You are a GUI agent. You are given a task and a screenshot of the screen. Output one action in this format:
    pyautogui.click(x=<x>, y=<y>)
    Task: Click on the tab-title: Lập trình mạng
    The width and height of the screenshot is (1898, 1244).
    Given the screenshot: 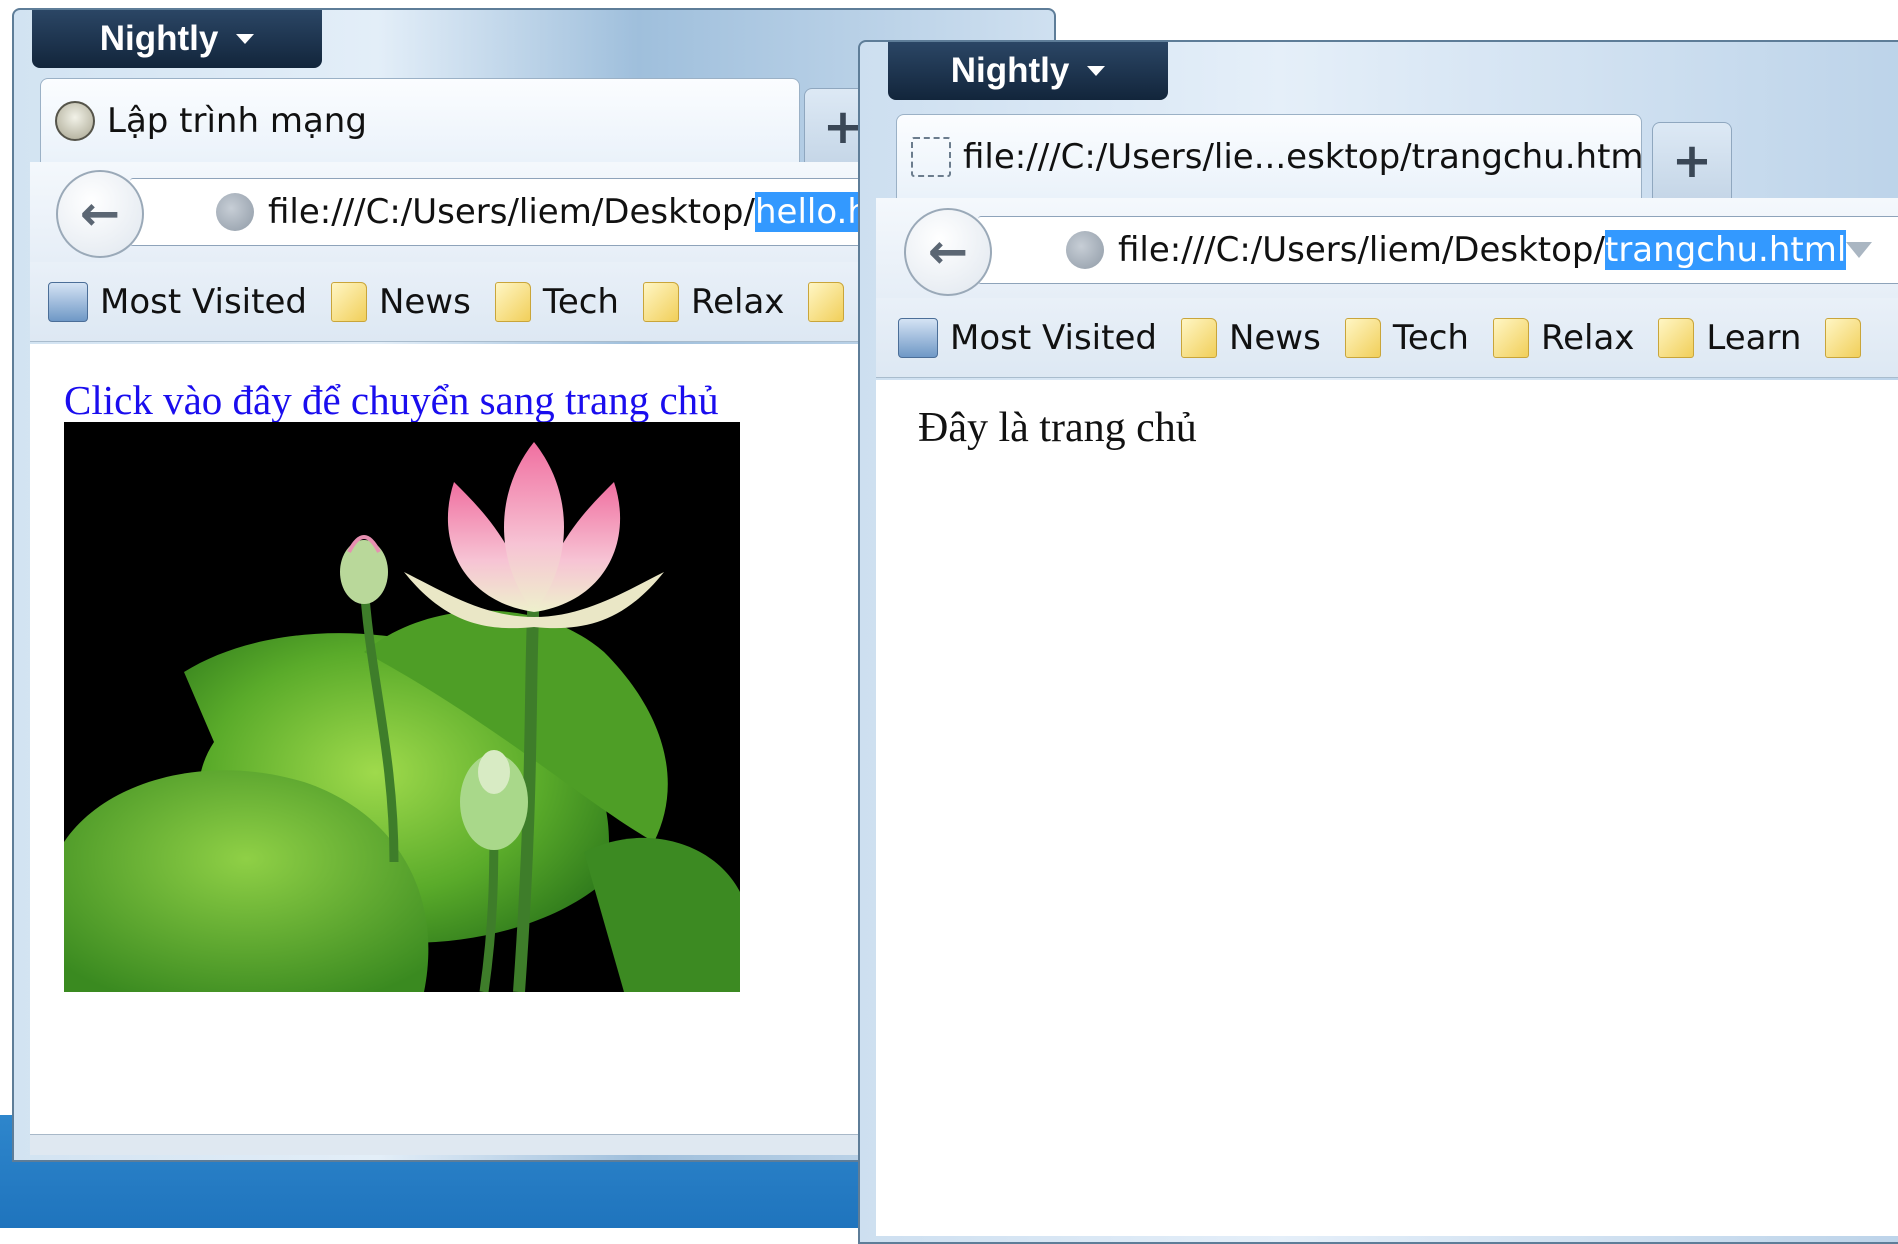 What is the action you would take?
    pyautogui.click(x=237, y=120)
    